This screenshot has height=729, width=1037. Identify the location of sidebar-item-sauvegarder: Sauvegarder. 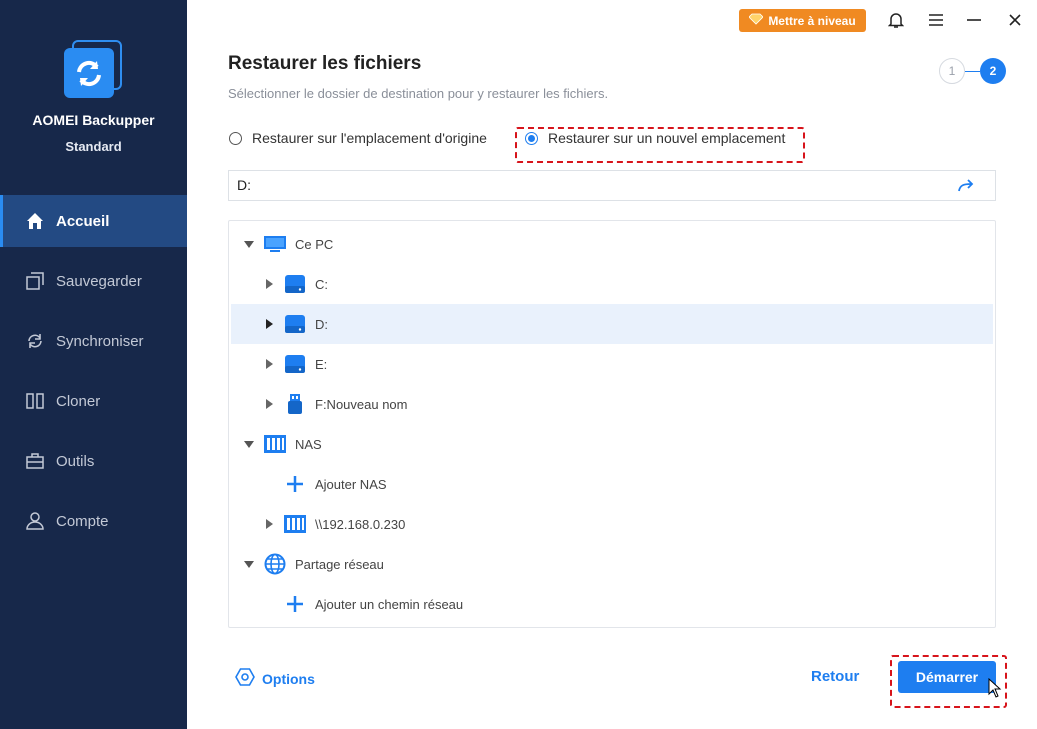
(93, 281).